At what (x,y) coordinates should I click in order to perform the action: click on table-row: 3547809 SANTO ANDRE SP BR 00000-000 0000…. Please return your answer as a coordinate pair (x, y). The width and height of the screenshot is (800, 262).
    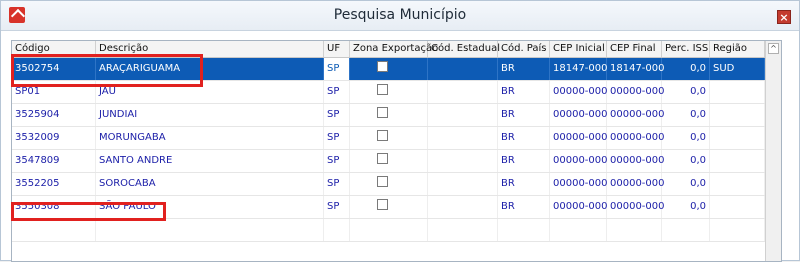
    Looking at the image, I should click on (388, 161).